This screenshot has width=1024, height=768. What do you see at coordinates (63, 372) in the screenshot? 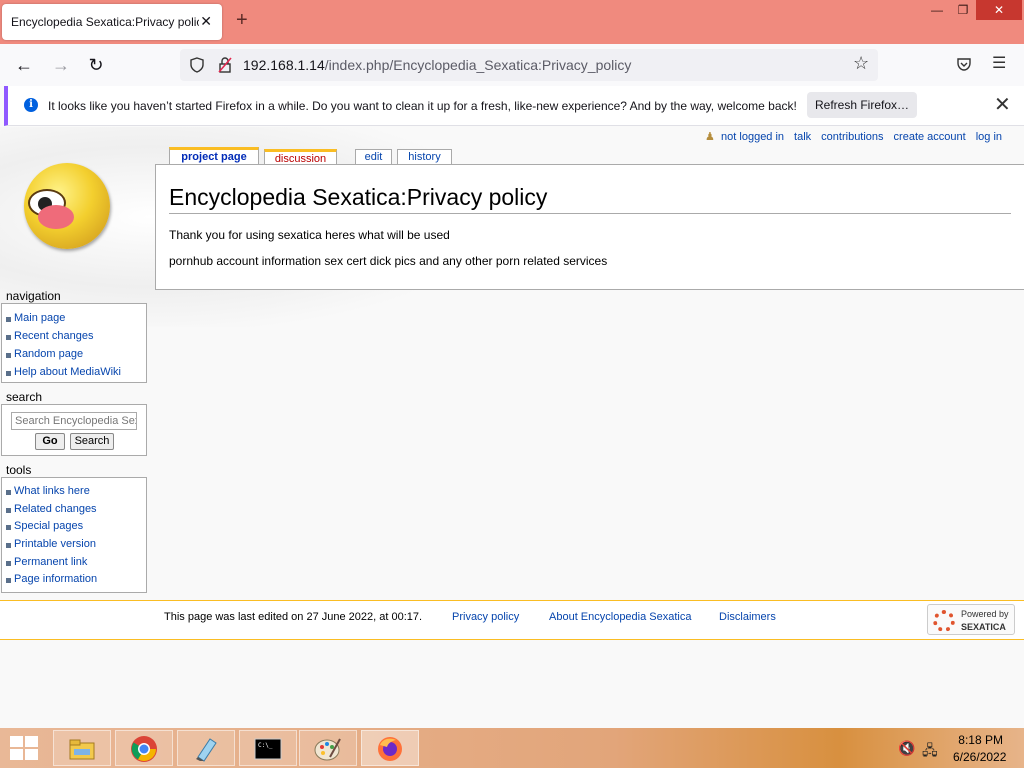
I see `nav-help: Help about MediaWiki` at bounding box center [63, 372].